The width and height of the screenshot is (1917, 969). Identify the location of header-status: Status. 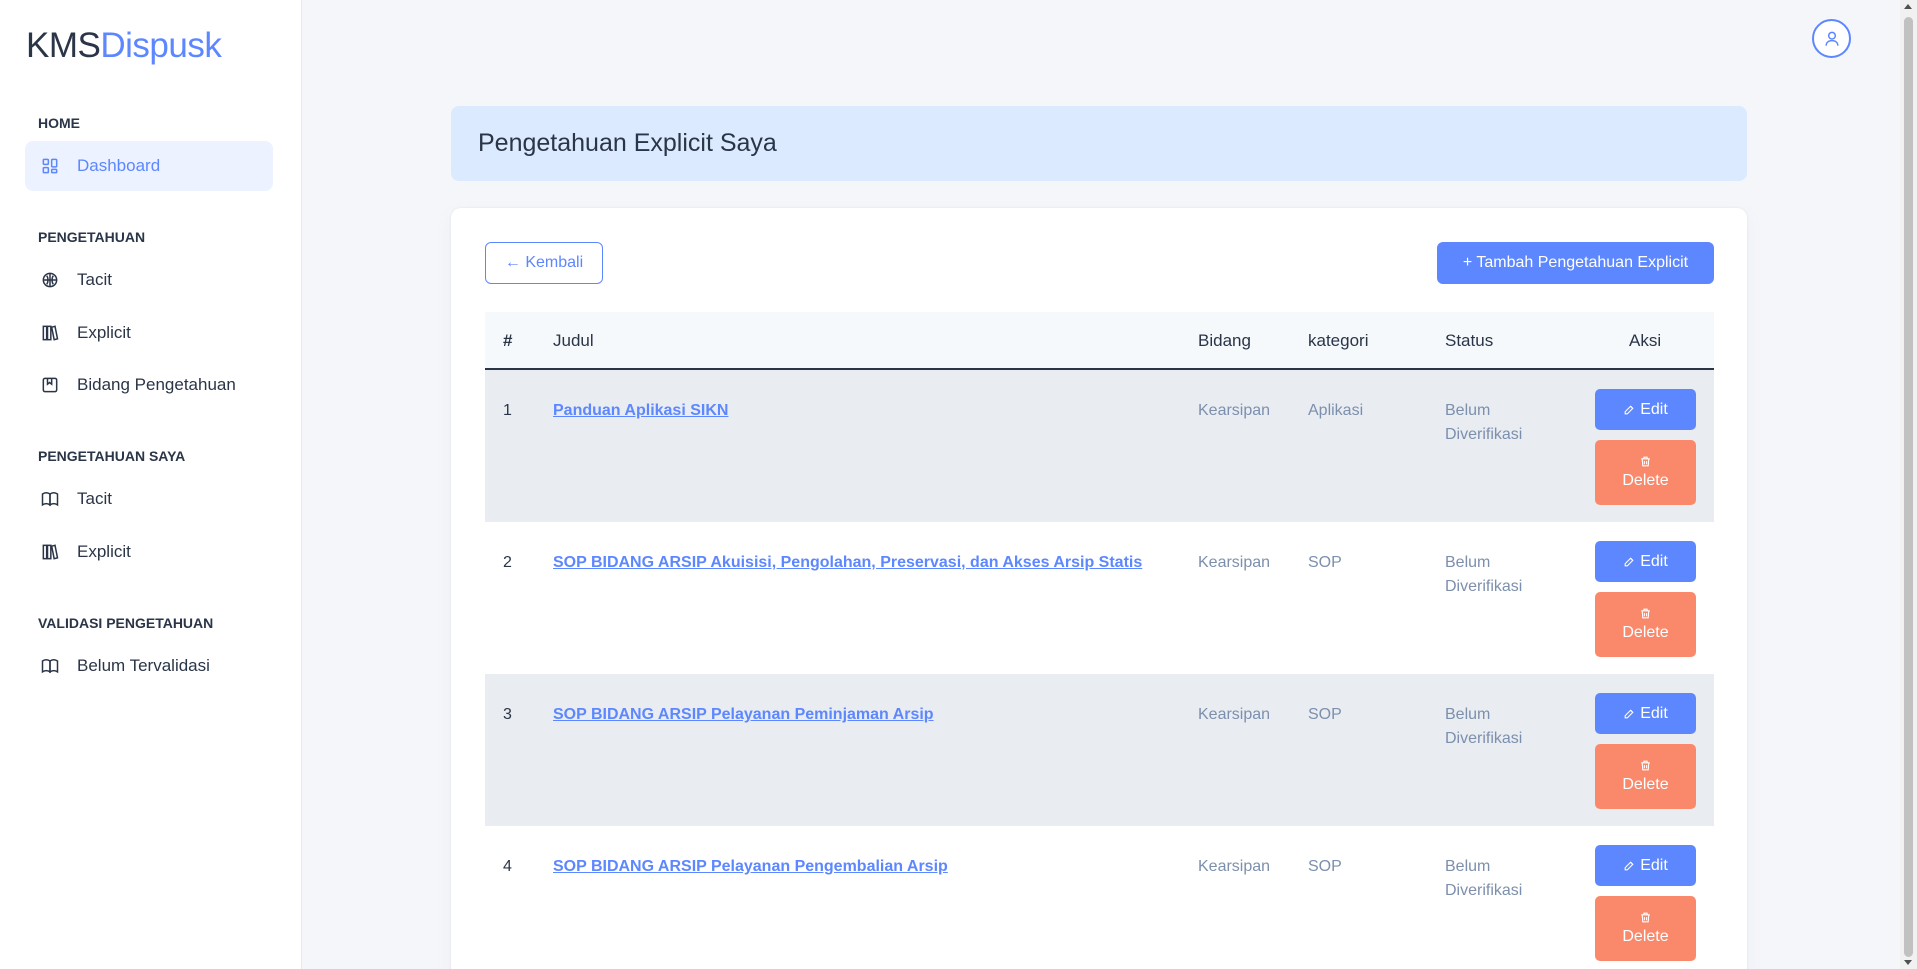
(1469, 341).